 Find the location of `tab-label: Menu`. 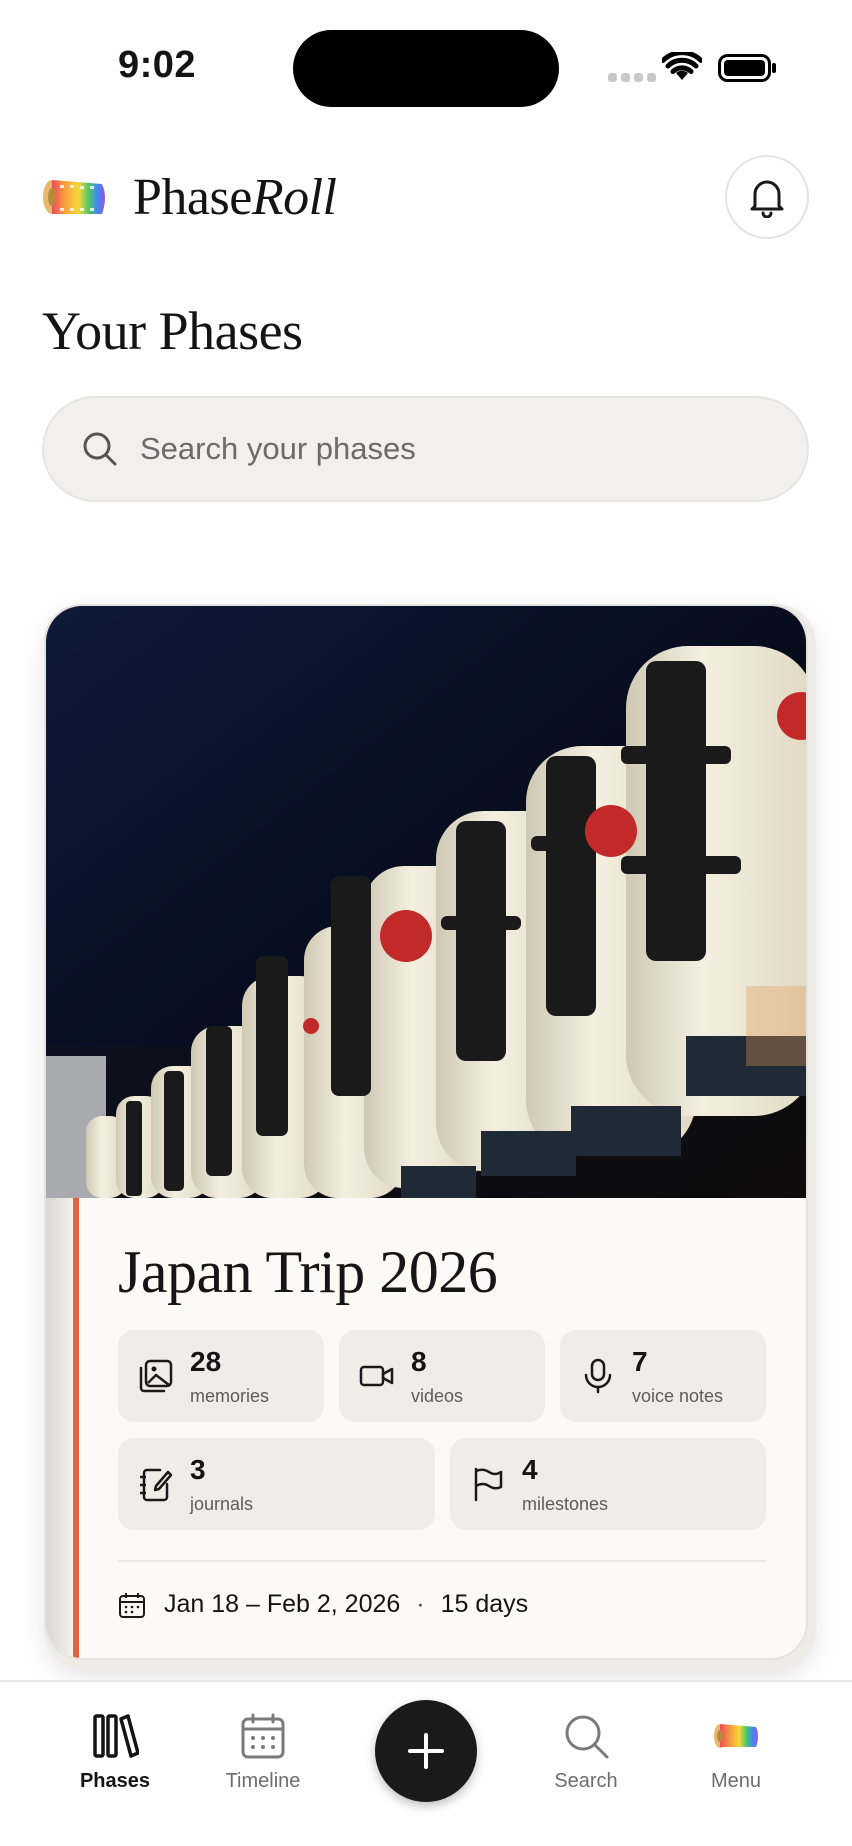

tab-label: Menu is located at coordinates (736, 1781).